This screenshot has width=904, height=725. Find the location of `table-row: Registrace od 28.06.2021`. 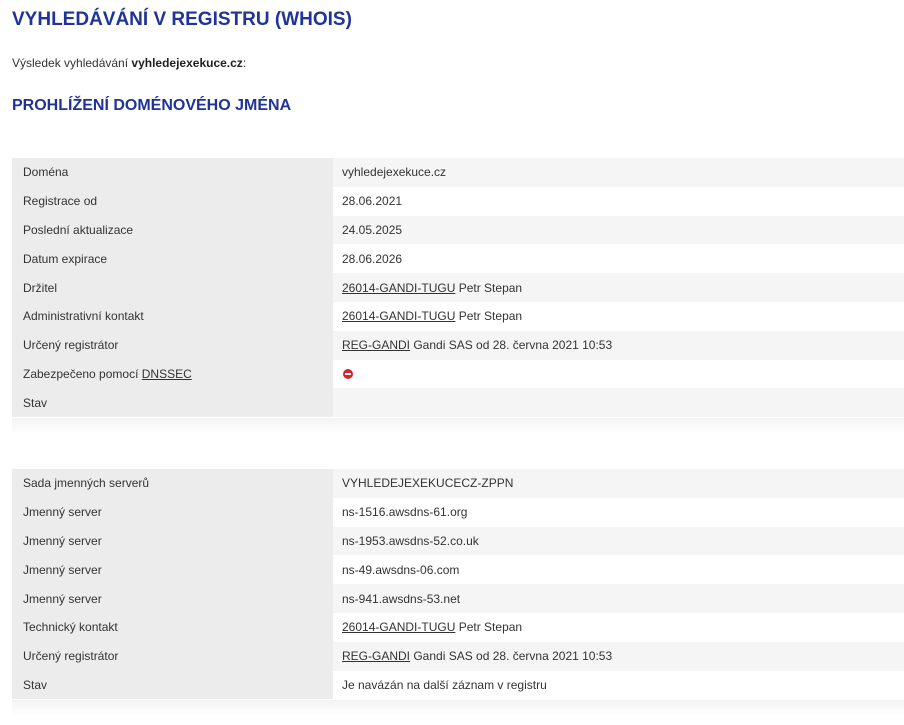

table-row: Registrace od 28.06.2021 is located at coordinates (458, 201).